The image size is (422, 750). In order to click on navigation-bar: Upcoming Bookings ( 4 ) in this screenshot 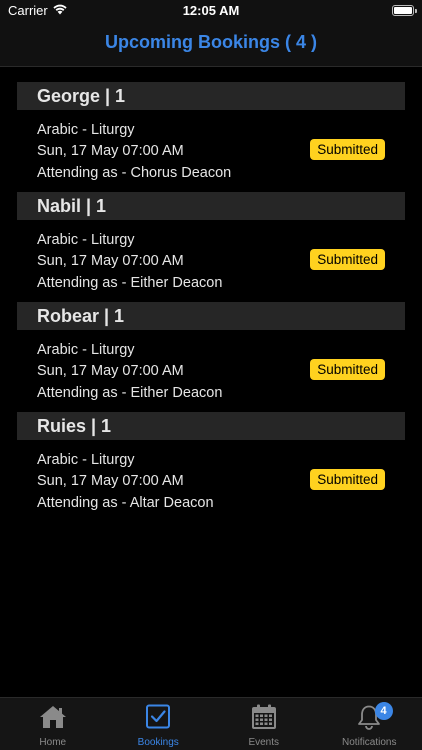, I will do `click(211, 44)`.